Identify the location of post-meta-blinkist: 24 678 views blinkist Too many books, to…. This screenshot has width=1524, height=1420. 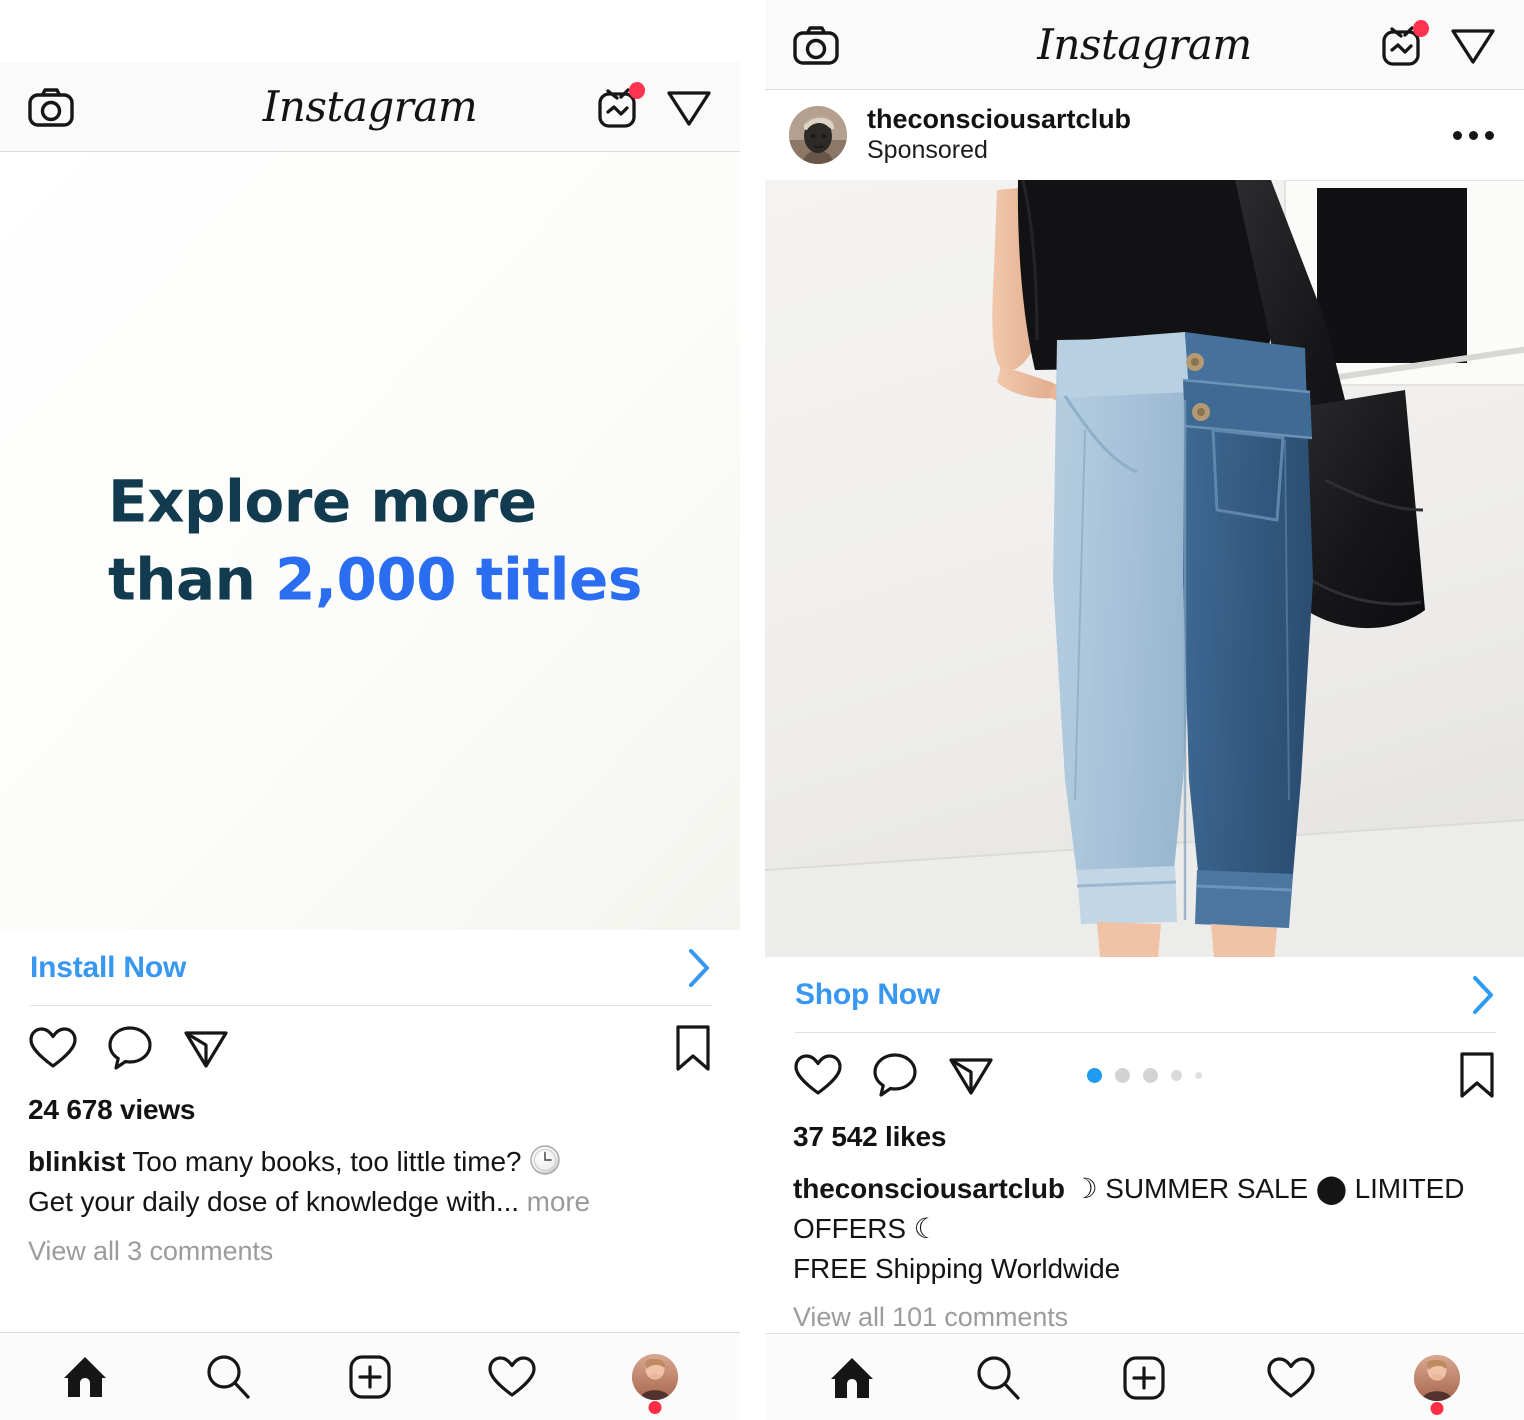
(370, 1211).